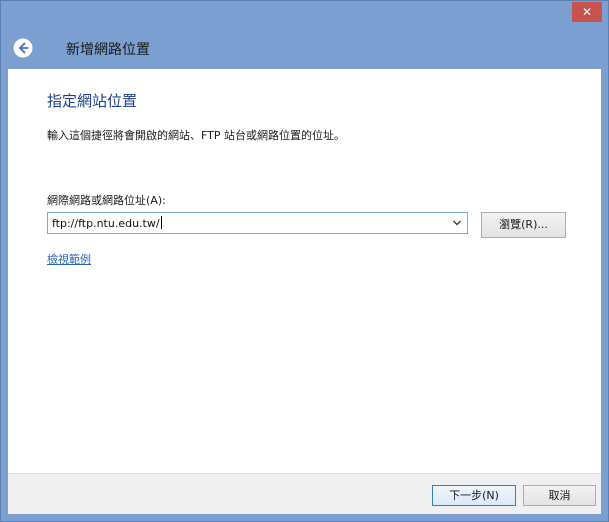 This screenshot has height=522, width=609. Describe the element at coordinates (92, 101) in the screenshot. I see `page-title: 指定網站位置` at that location.